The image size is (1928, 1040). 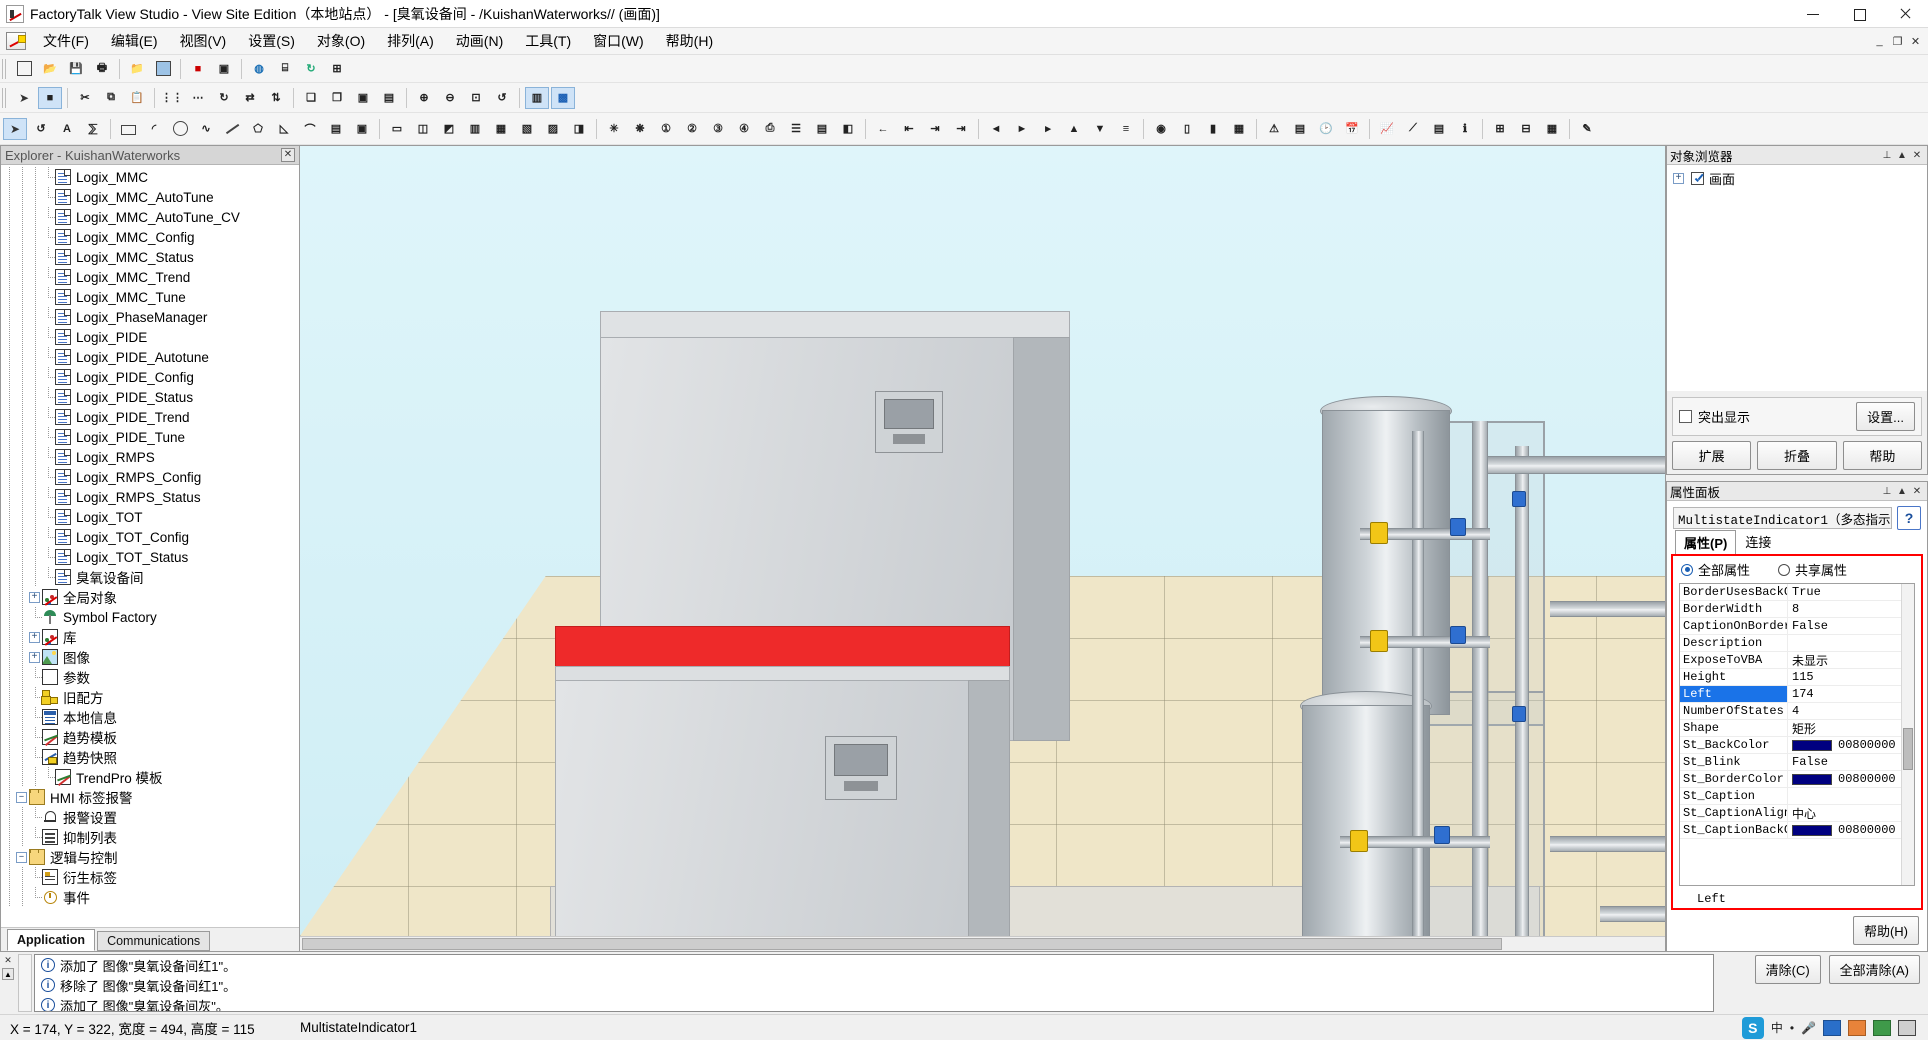 What do you see at coordinates (76, 69) in the screenshot?
I see `save-display-icon: 💾` at bounding box center [76, 69].